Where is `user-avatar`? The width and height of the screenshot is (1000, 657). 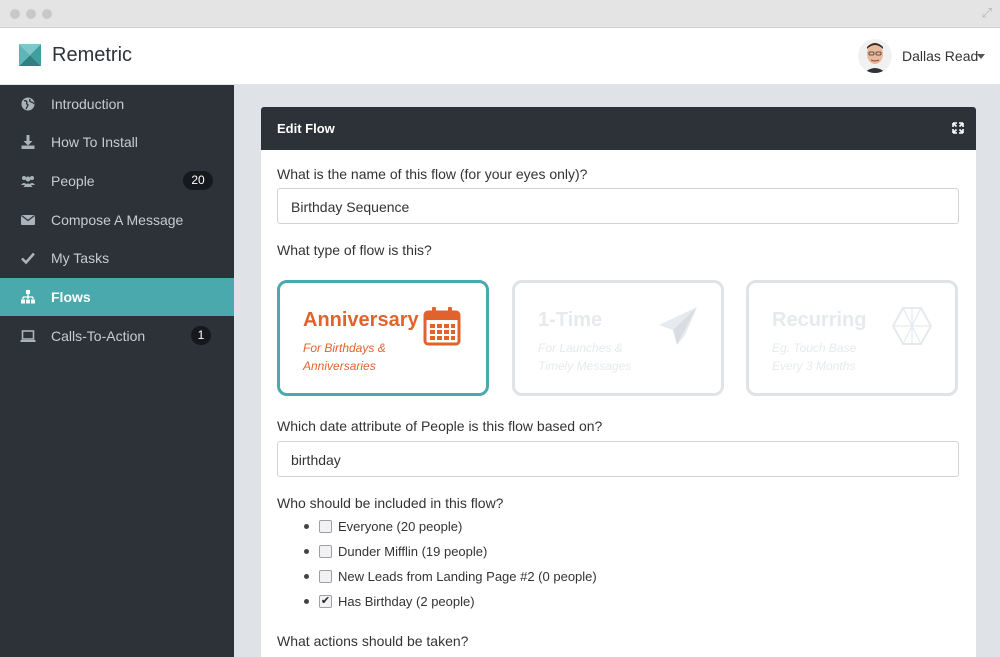 user-avatar is located at coordinates (875, 56).